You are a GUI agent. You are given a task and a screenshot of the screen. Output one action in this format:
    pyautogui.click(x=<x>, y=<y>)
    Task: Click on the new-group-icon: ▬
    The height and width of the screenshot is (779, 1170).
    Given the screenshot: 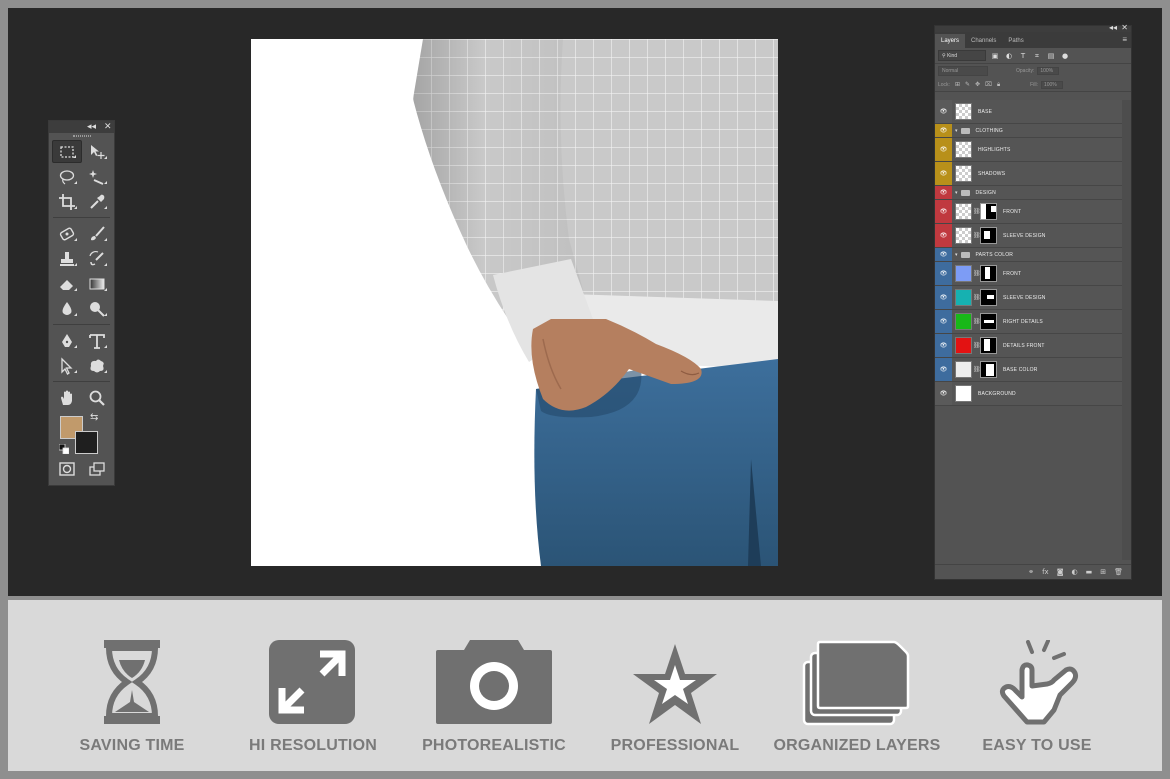 What is the action you would take?
    pyautogui.click(x=1089, y=572)
    